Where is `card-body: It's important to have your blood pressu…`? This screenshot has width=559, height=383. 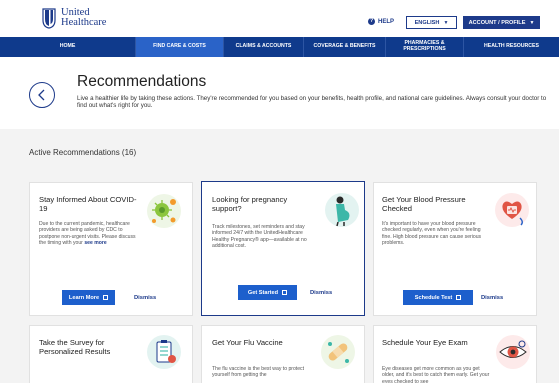
card-body: It's important to have your blood pressu… is located at coordinates (432, 234).